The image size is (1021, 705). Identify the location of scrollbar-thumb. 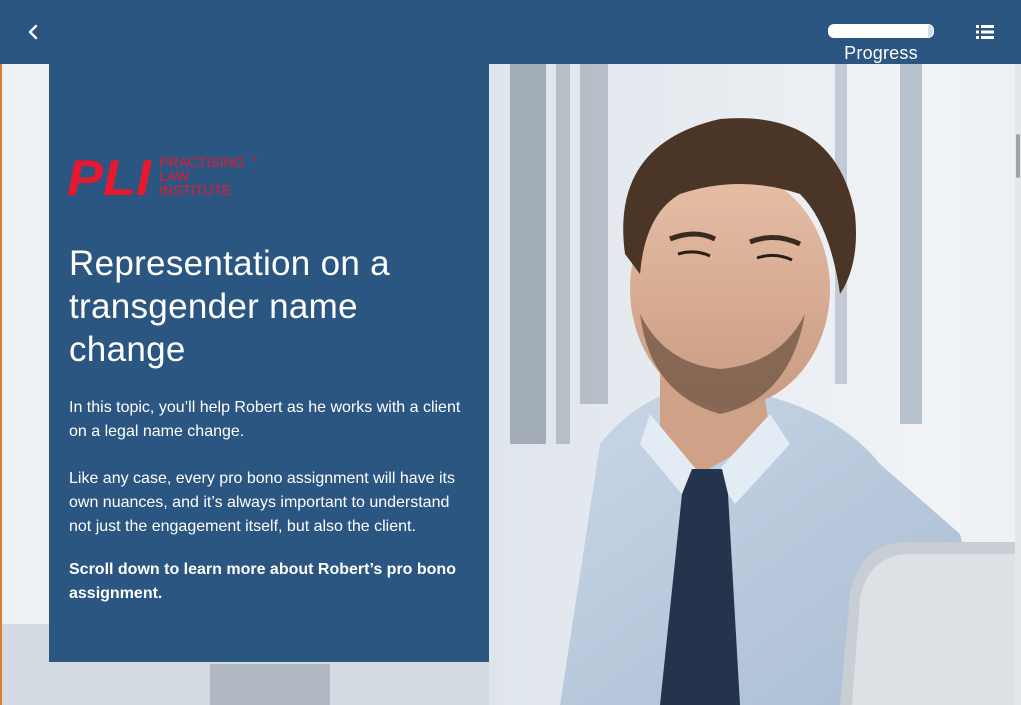
(1018, 156).